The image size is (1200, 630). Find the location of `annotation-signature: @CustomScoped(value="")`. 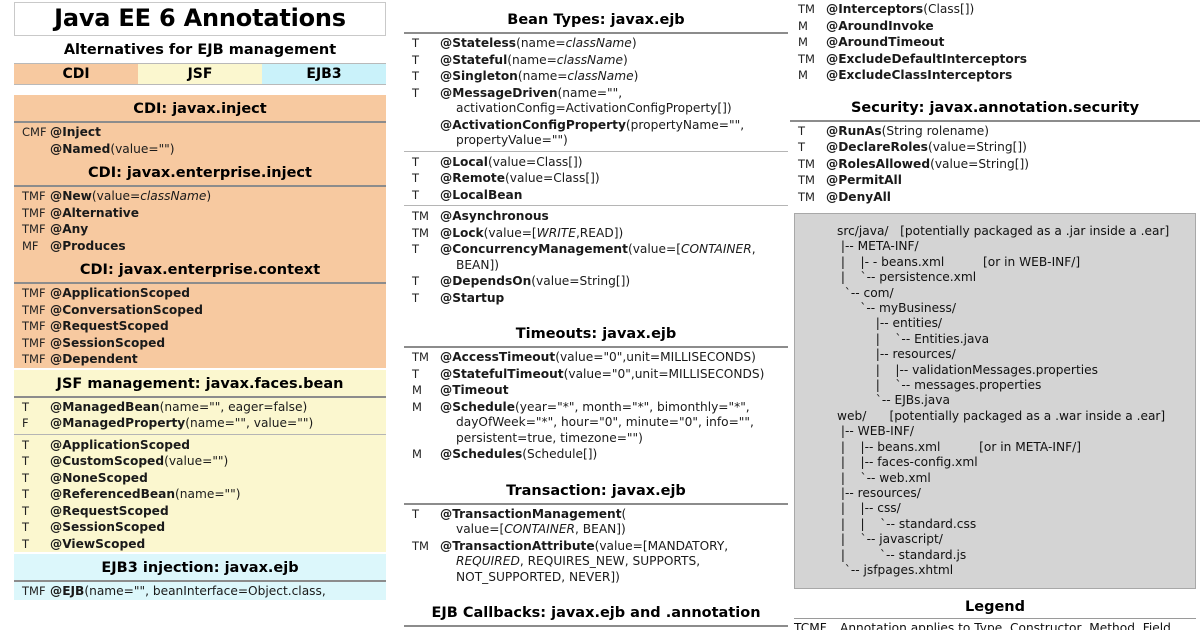

annotation-signature: @CustomScoped(value="") is located at coordinates (139, 461).